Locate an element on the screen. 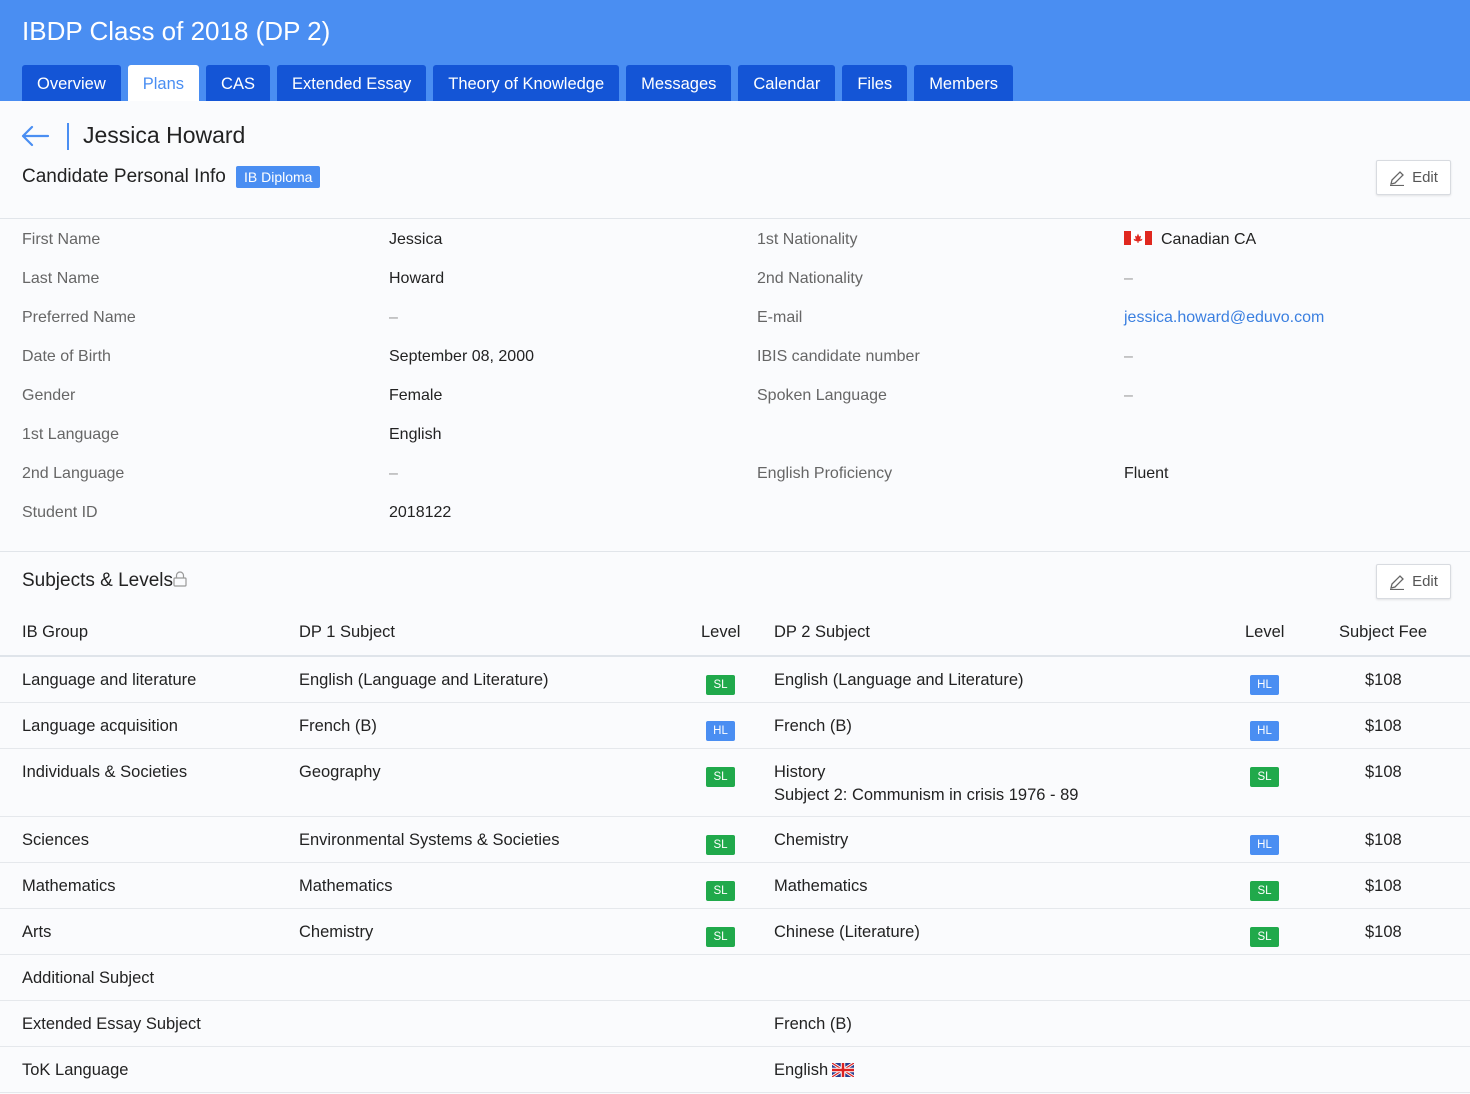  english-proficiency-value: Fluent is located at coordinates (1146, 473).